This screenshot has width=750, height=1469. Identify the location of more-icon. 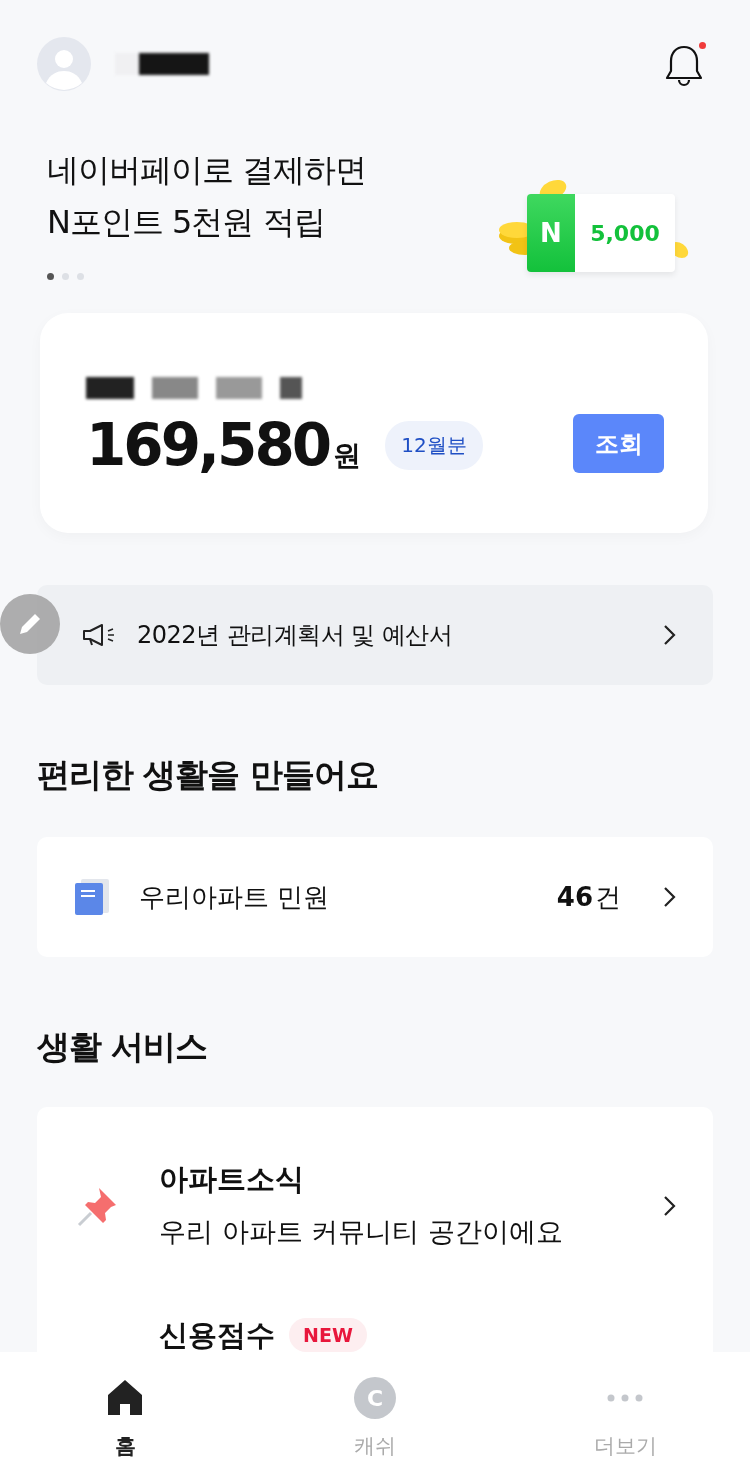
(625, 1398).